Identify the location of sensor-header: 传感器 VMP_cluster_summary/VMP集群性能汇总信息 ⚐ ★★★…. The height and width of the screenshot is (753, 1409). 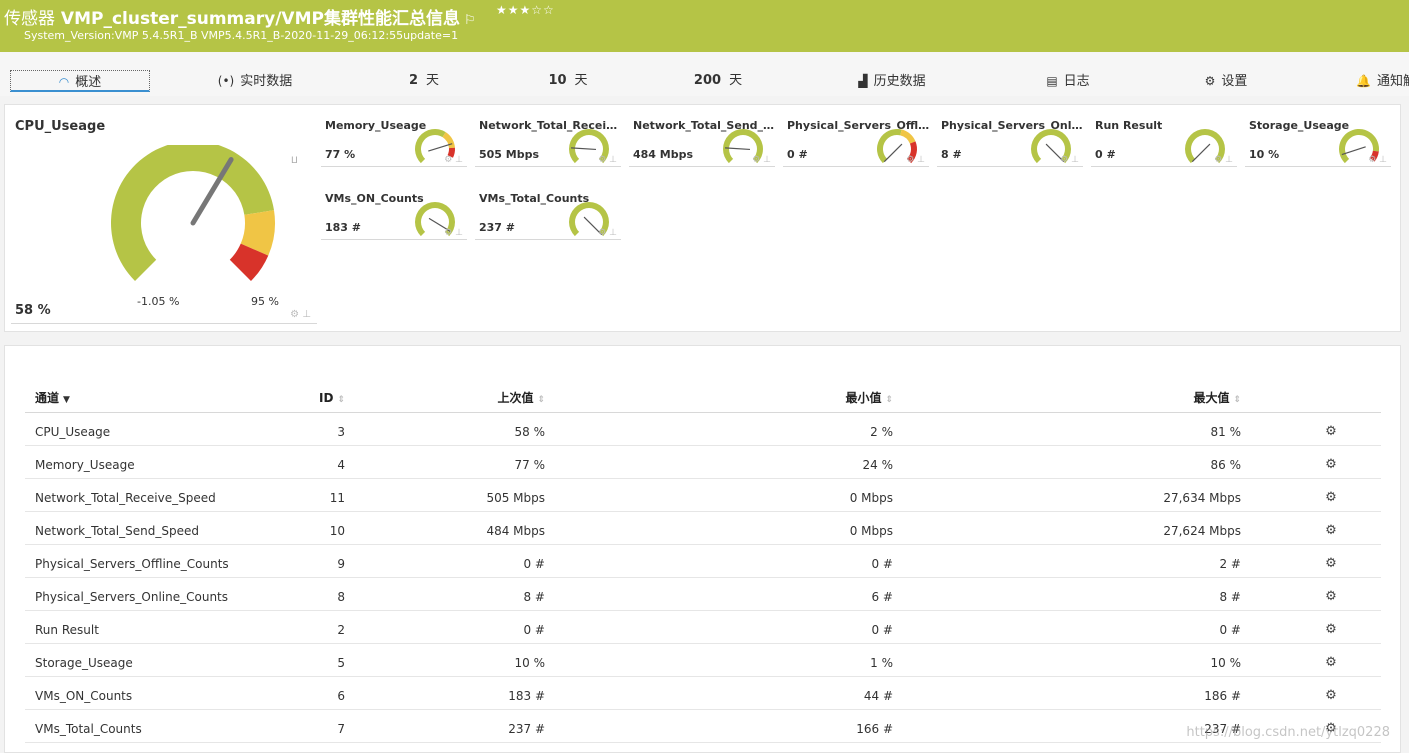
(704, 26).